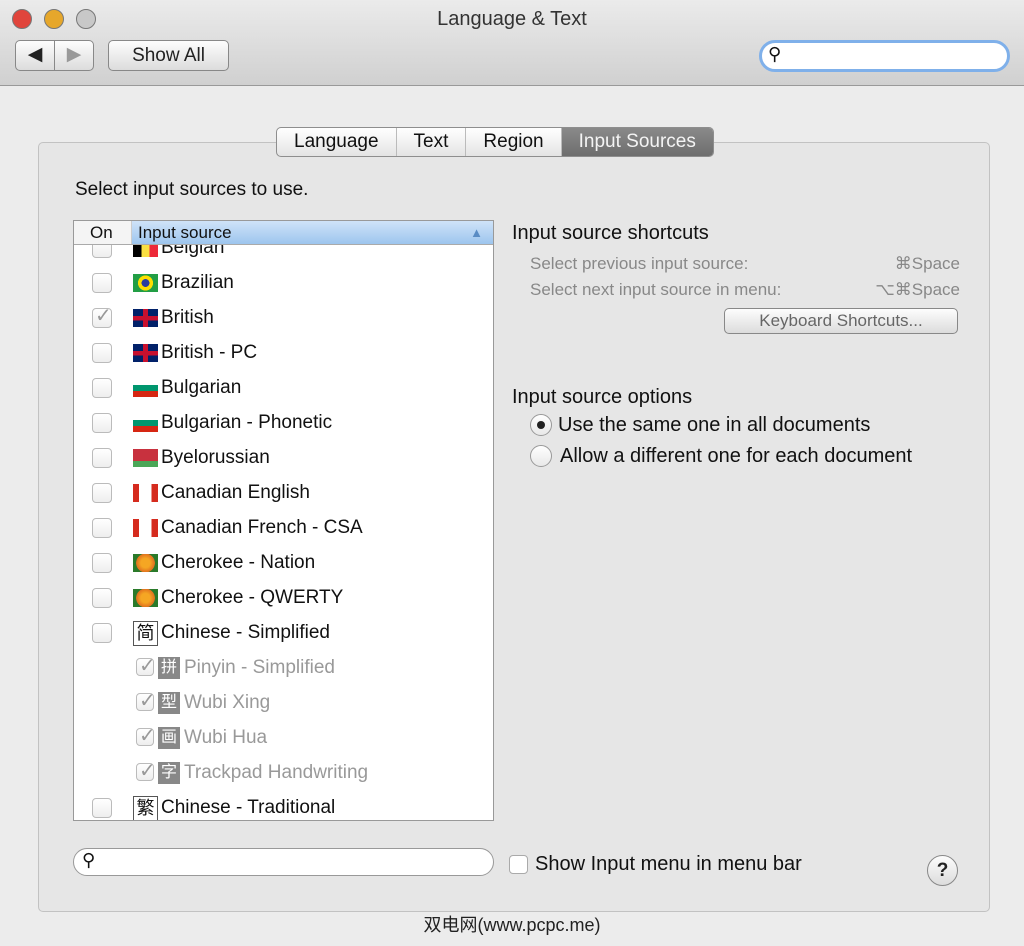  I want to click on list-item: Bulgarian - Phonetic, so click(283, 423).